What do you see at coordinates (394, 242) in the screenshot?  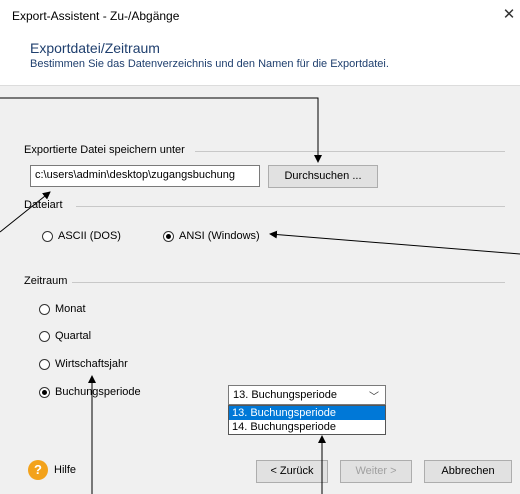 I see `annotation-arrow-ansi` at bounding box center [394, 242].